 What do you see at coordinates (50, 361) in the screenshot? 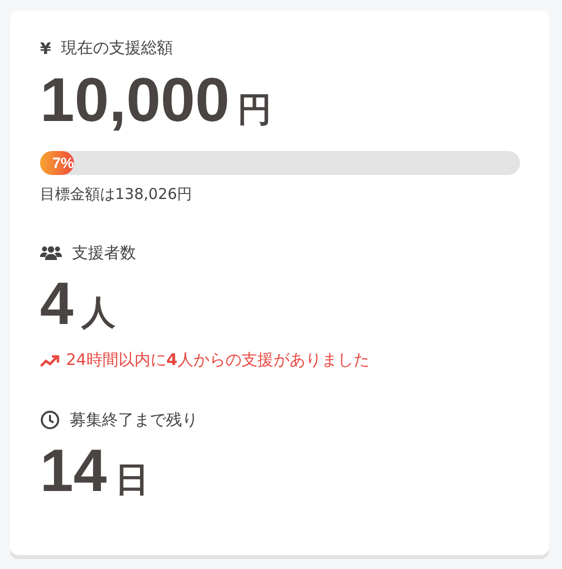
I see `trend-up-icon` at bounding box center [50, 361].